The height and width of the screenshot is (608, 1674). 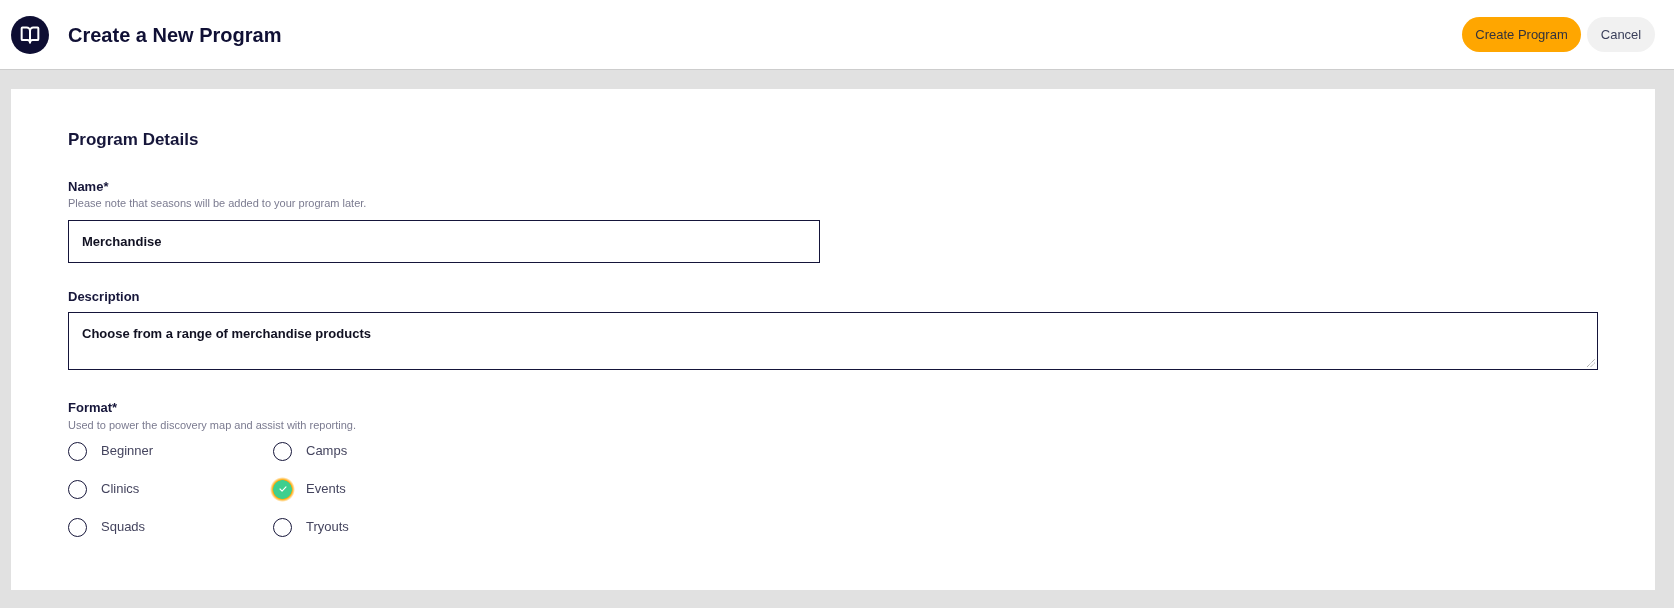 I want to click on radio-label: Beginner, so click(x=127, y=451).